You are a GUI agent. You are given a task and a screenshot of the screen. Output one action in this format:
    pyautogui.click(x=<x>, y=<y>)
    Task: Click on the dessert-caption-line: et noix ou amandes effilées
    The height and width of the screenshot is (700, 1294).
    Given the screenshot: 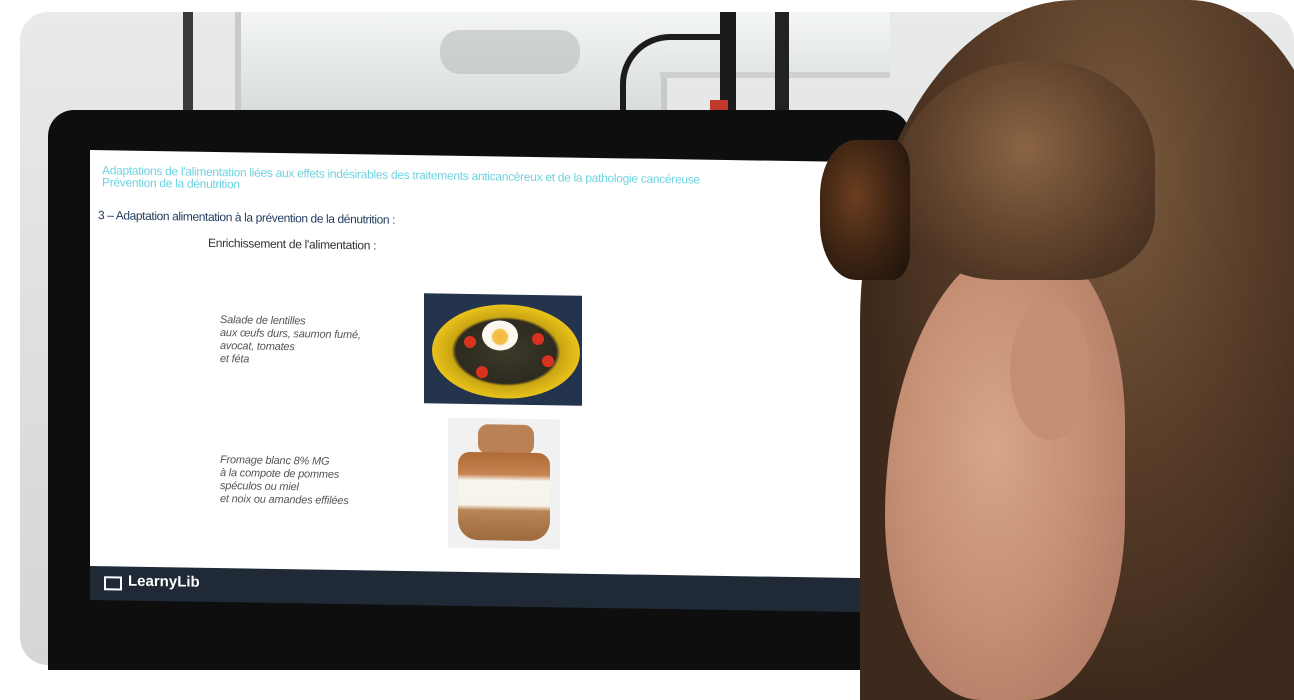 What is the action you would take?
    pyautogui.click(x=284, y=500)
    